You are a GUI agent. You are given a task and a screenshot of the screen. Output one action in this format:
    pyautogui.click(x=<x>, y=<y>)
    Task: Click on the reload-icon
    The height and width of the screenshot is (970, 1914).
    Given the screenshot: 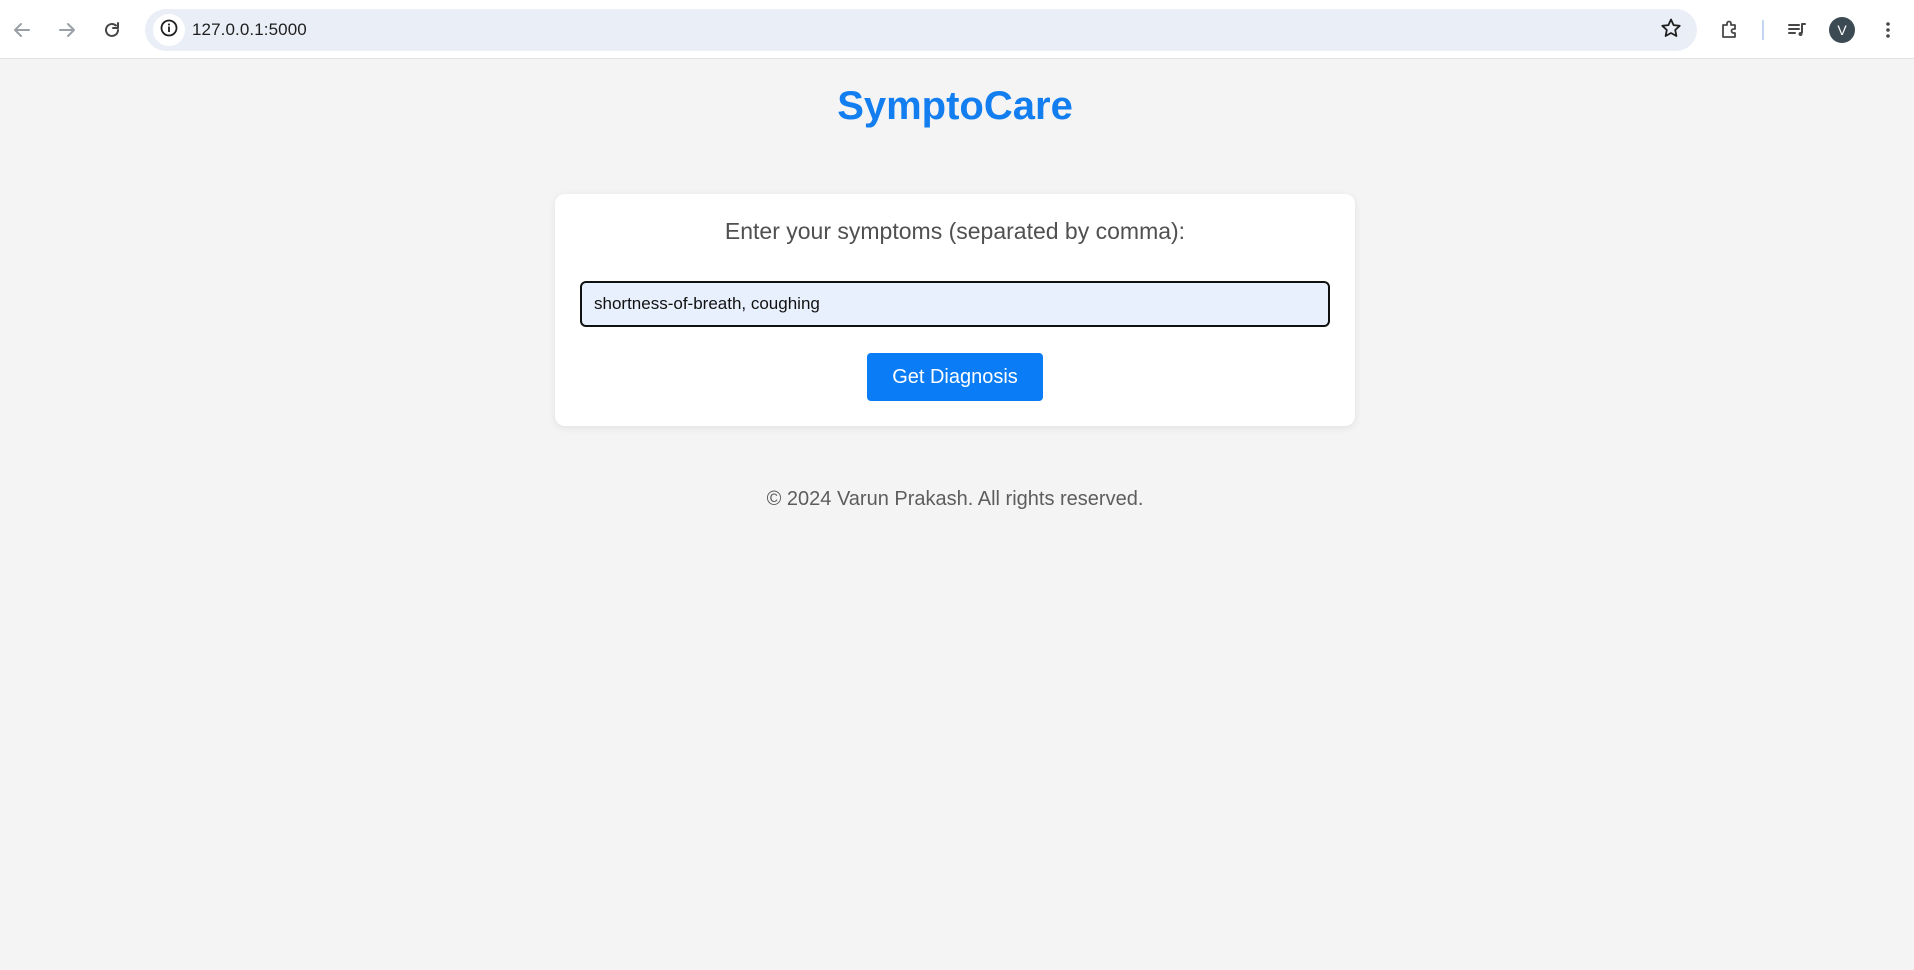 What is the action you would take?
    pyautogui.click(x=112, y=30)
    